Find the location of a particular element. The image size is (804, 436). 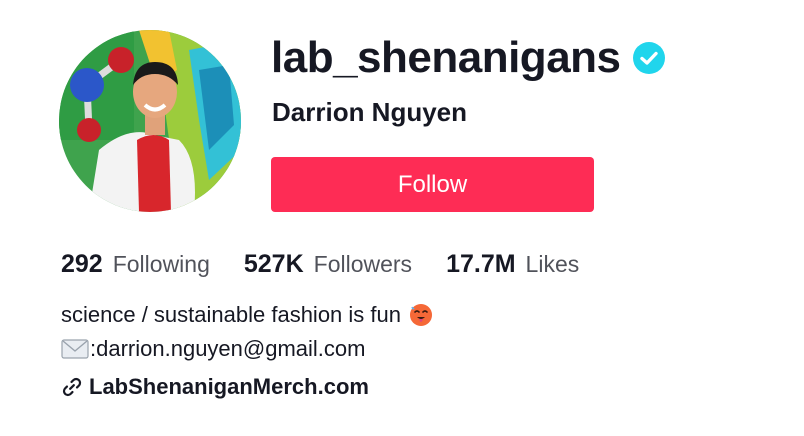

display-name: Darrion Nguyen is located at coordinates (370, 112).